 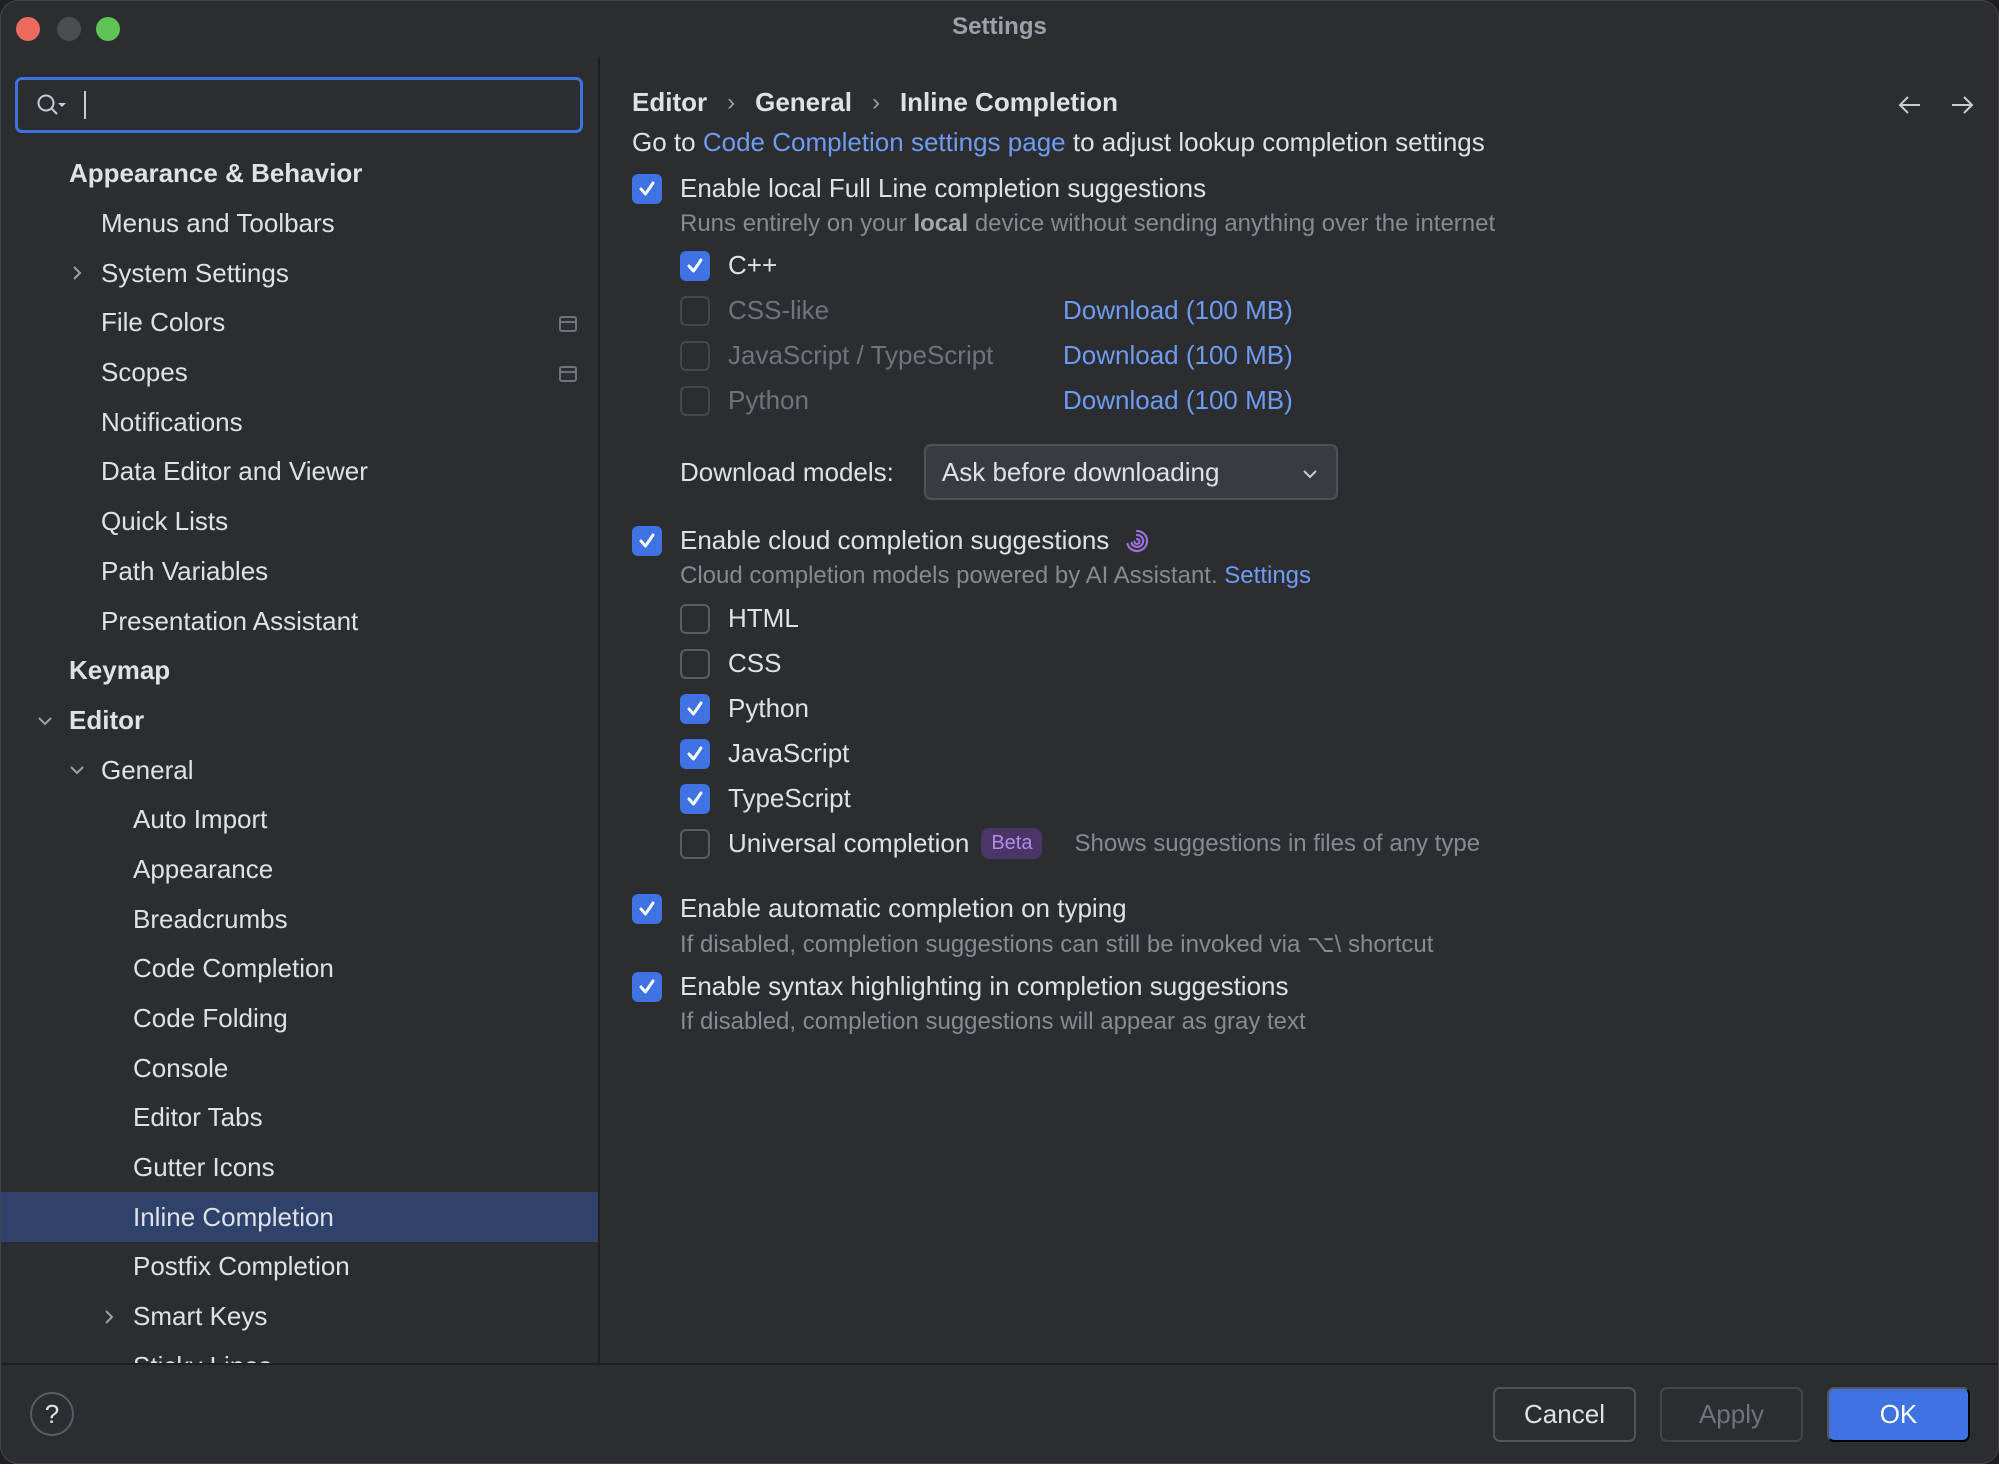 What do you see at coordinates (728, 265) in the screenshot?
I see `local-lang-cpp: C++` at bounding box center [728, 265].